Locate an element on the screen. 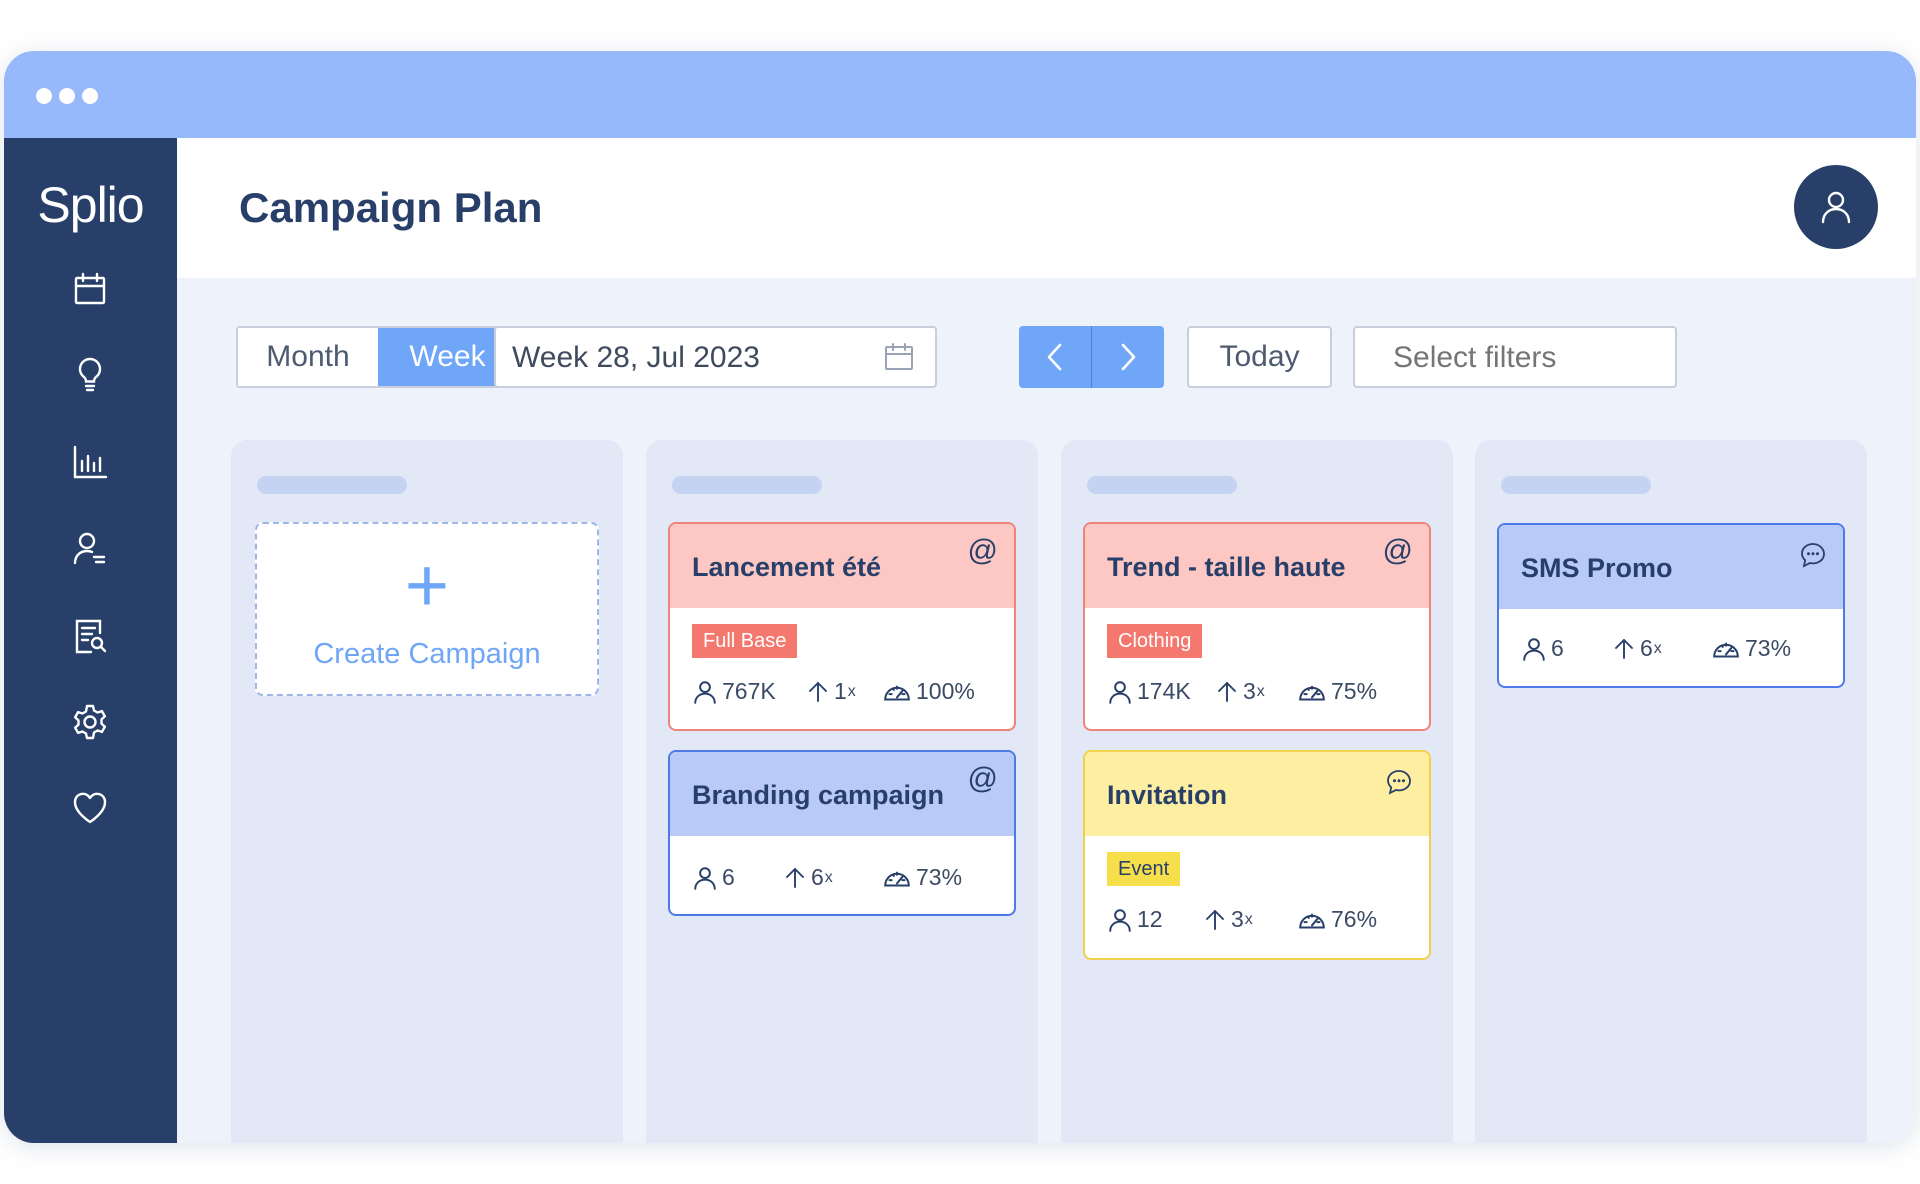 This screenshot has width=1920, height=1184. card-header: Lancement été @ is located at coordinates (842, 566).